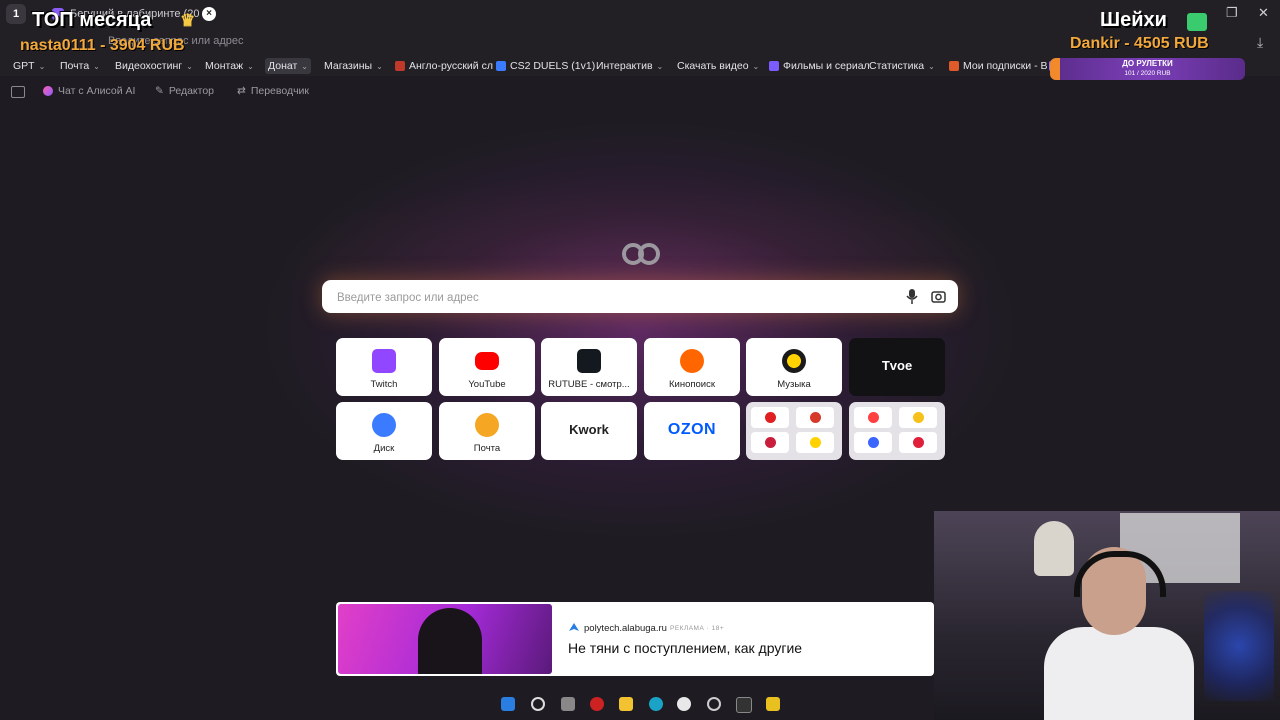 The width and height of the screenshot is (1280, 720). I want to click on ad-title: Не тяни с поступлением, как другие, so click(685, 648).